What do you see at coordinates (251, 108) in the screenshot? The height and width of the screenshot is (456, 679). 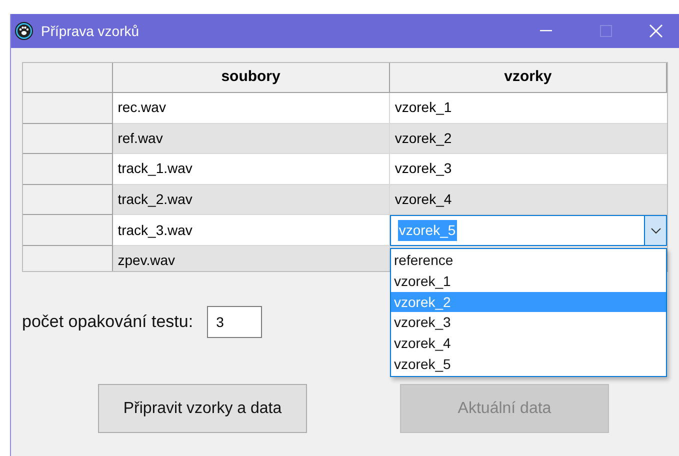 I see `table-cell: rec.wav` at bounding box center [251, 108].